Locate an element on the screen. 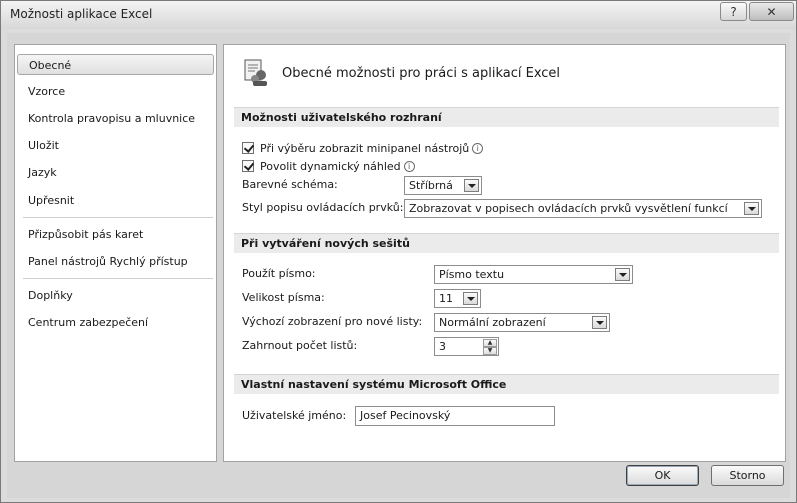 Image resolution: width=797 pixels, height=503 pixels. title-bar: Možnosti aplikace Excel ? ✕ is located at coordinates (398, 15).